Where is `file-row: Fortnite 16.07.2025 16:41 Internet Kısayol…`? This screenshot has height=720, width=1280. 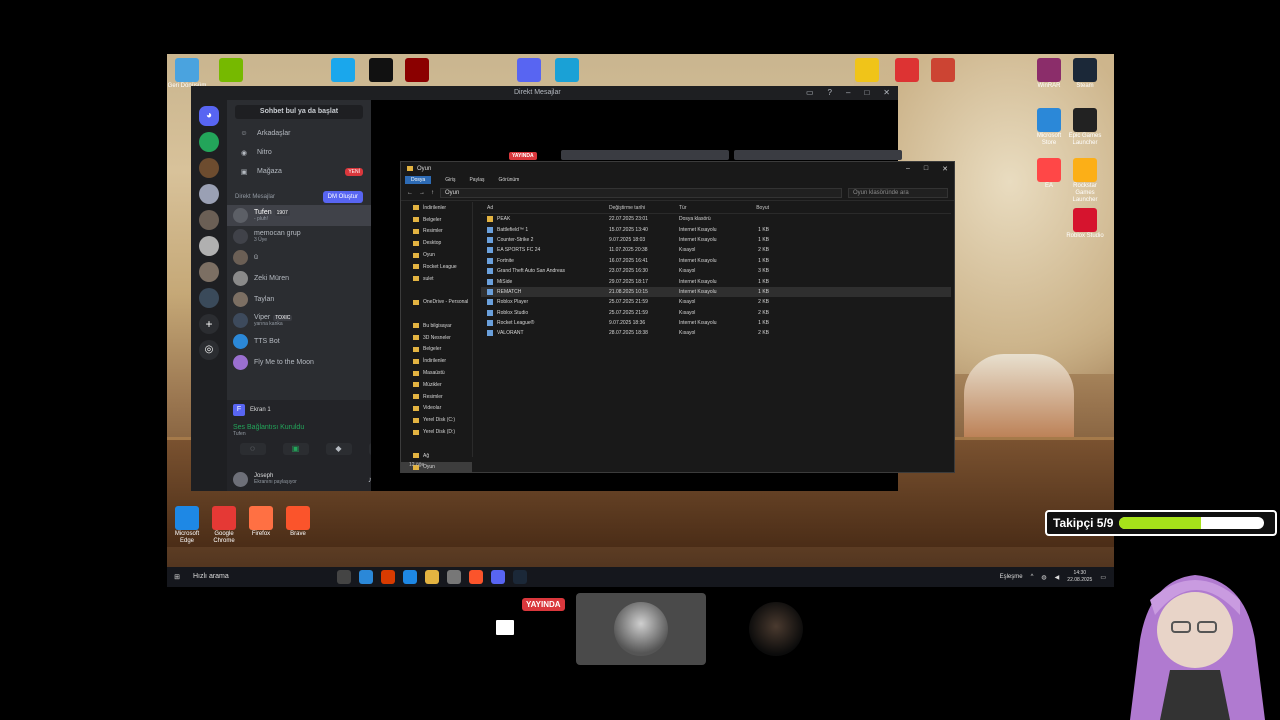 file-row: Fortnite 16.07.2025 16:41 Internet Kısayol… is located at coordinates (716, 261).